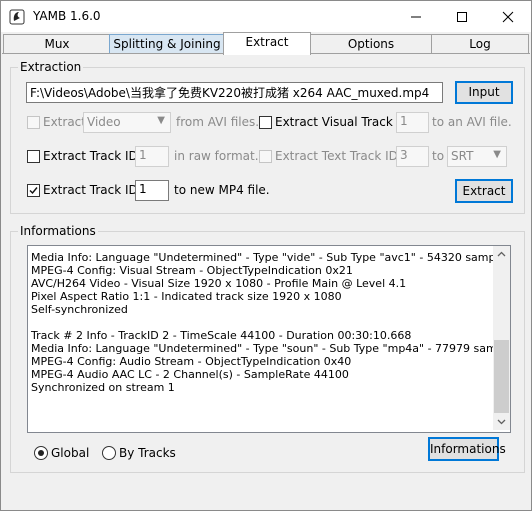  What do you see at coordinates (342, 122) in the screenshot?
I see `extract-visual-track-label: Extract Visual Track ID` at bounding box center [342, 122].